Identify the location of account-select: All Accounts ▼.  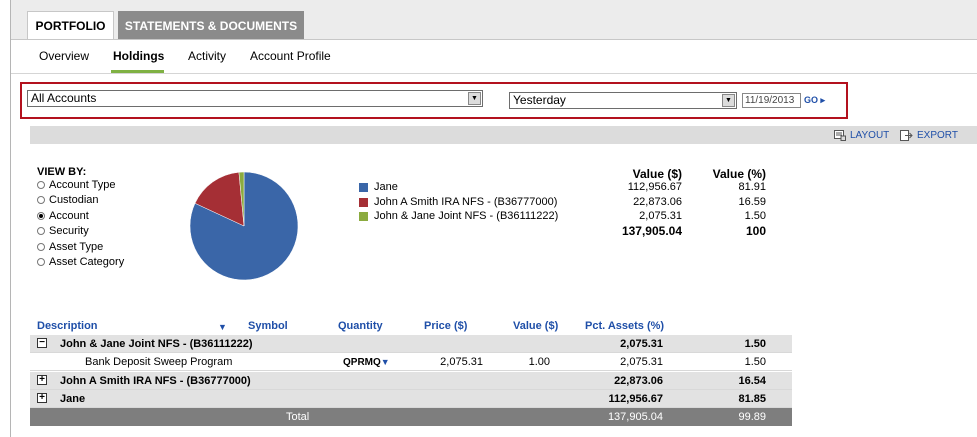
(255, 98).